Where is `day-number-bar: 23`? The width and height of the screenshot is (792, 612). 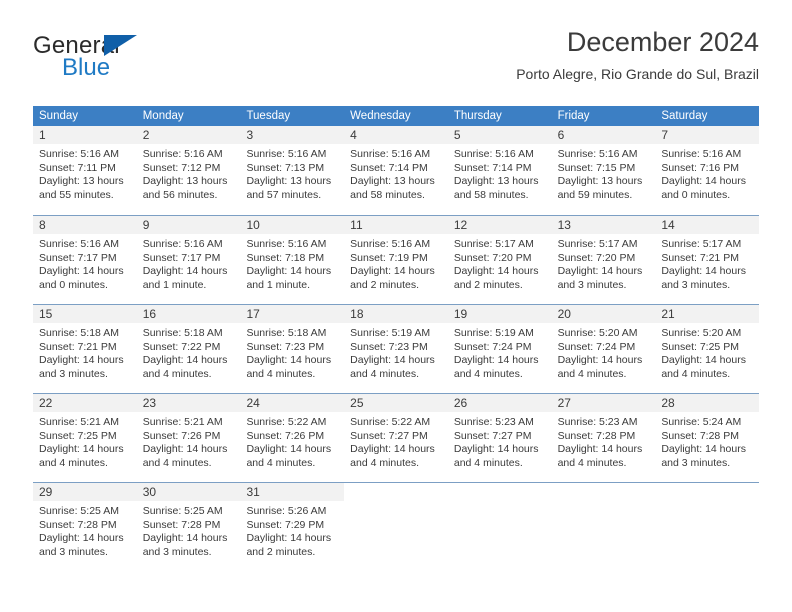
day-number-bar: 23 is located at coordinates (188, 403).